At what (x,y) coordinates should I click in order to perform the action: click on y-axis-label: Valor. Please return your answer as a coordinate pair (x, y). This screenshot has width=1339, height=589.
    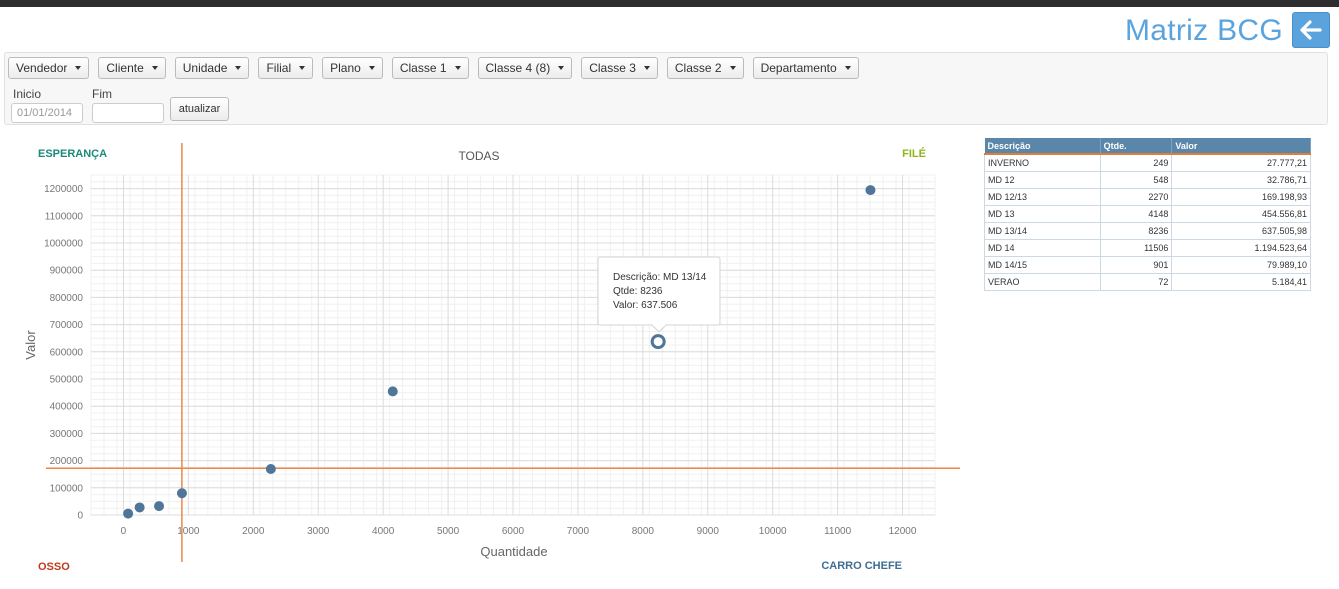
    Looking at the image, I should click on (30, 345).